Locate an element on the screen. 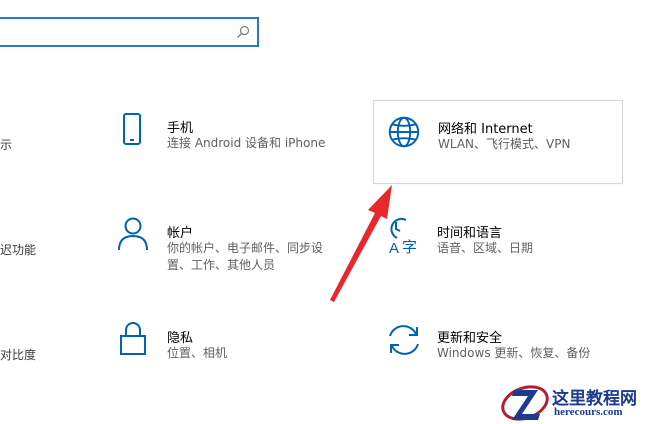  tile-subtitle: 语音、区域、日期 is located at coordinates (485, 248).